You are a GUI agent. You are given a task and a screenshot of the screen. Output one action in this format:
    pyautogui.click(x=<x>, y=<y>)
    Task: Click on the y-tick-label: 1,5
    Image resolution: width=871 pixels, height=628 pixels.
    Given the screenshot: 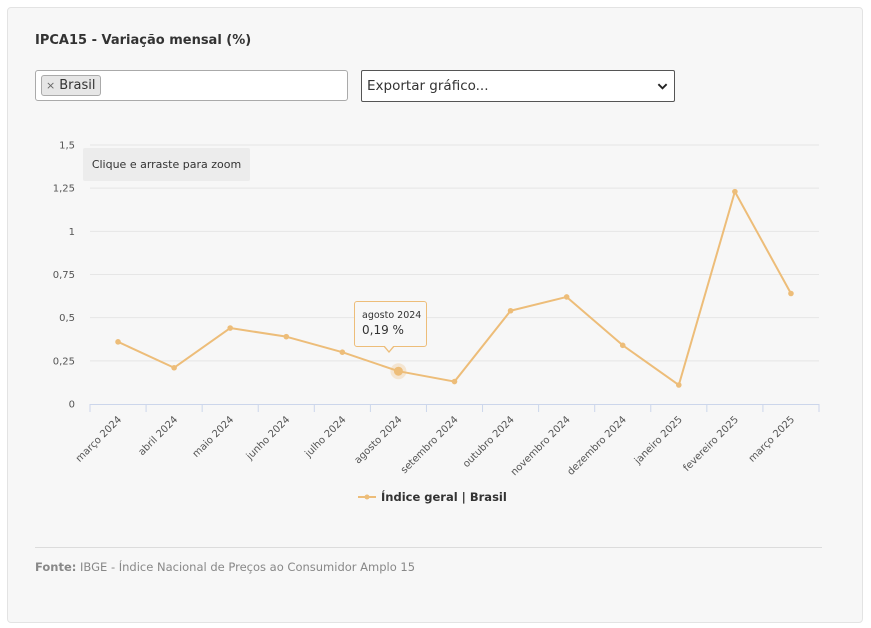 What is the action you would take?
    pyautogui.click(x=67, y=146)
    